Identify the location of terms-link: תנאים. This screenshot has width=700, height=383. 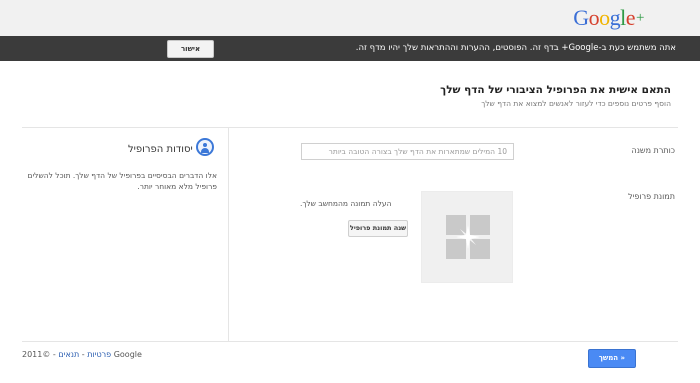
(68, 354).